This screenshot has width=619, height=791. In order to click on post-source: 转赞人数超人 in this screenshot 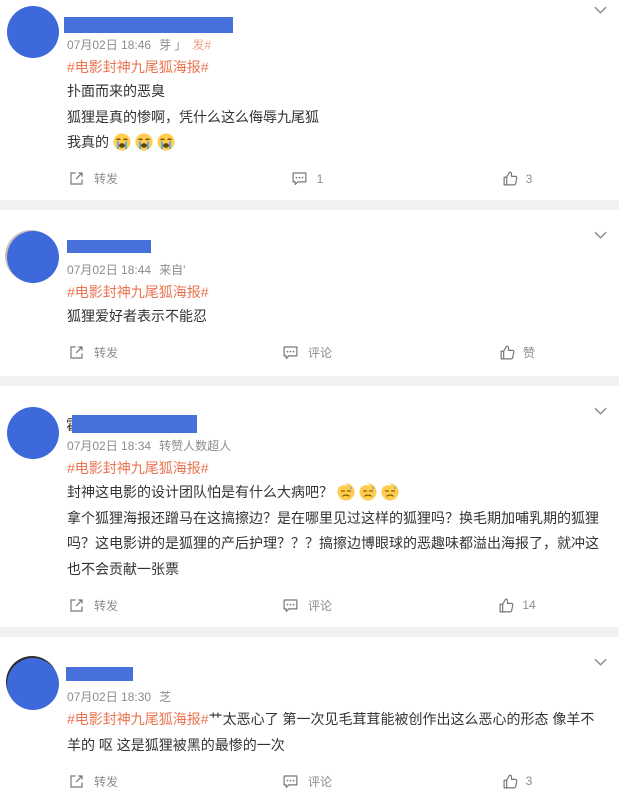, I will do `click(195, 446)`.